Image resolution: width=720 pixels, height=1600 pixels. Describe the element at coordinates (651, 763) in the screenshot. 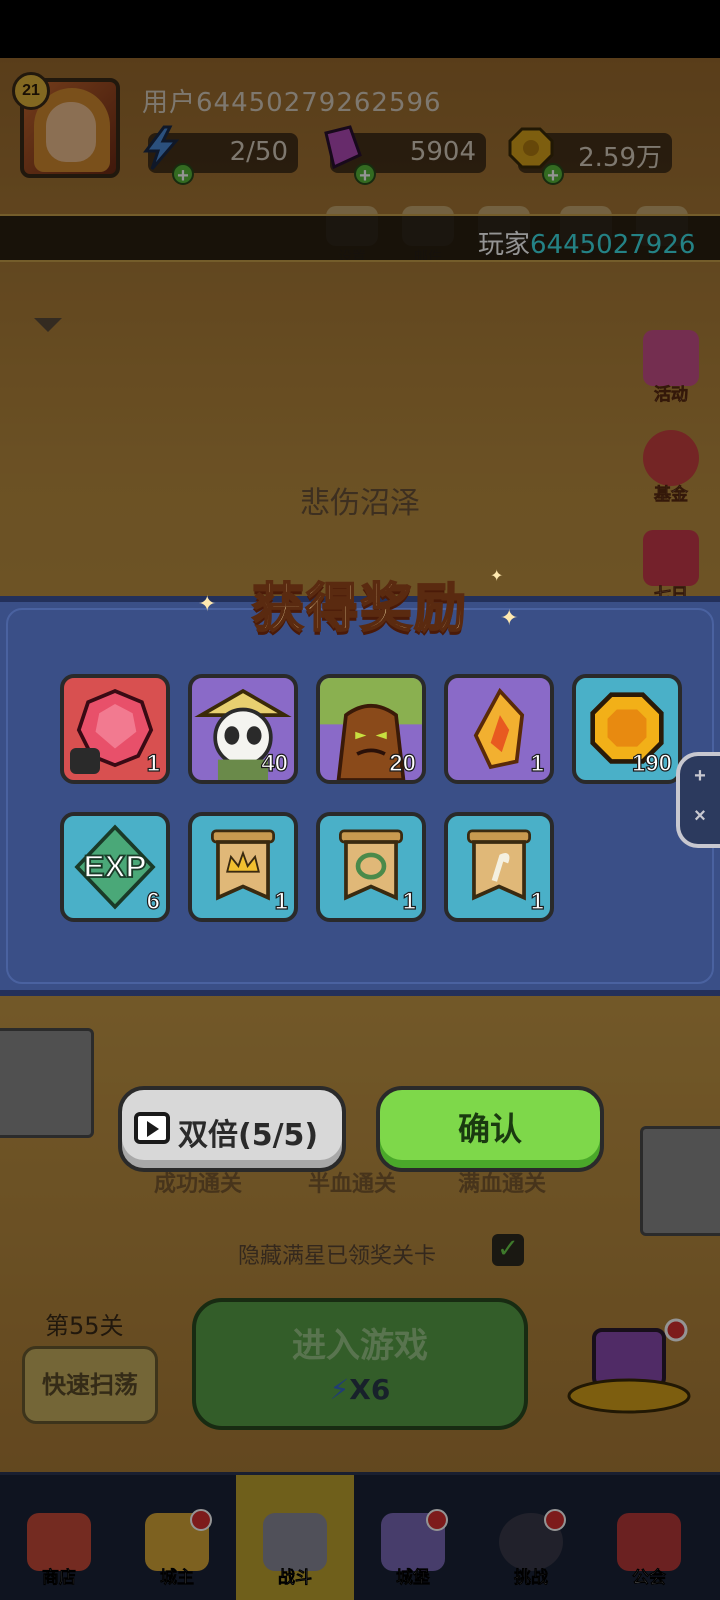

I see `item-count: 190` at that location.